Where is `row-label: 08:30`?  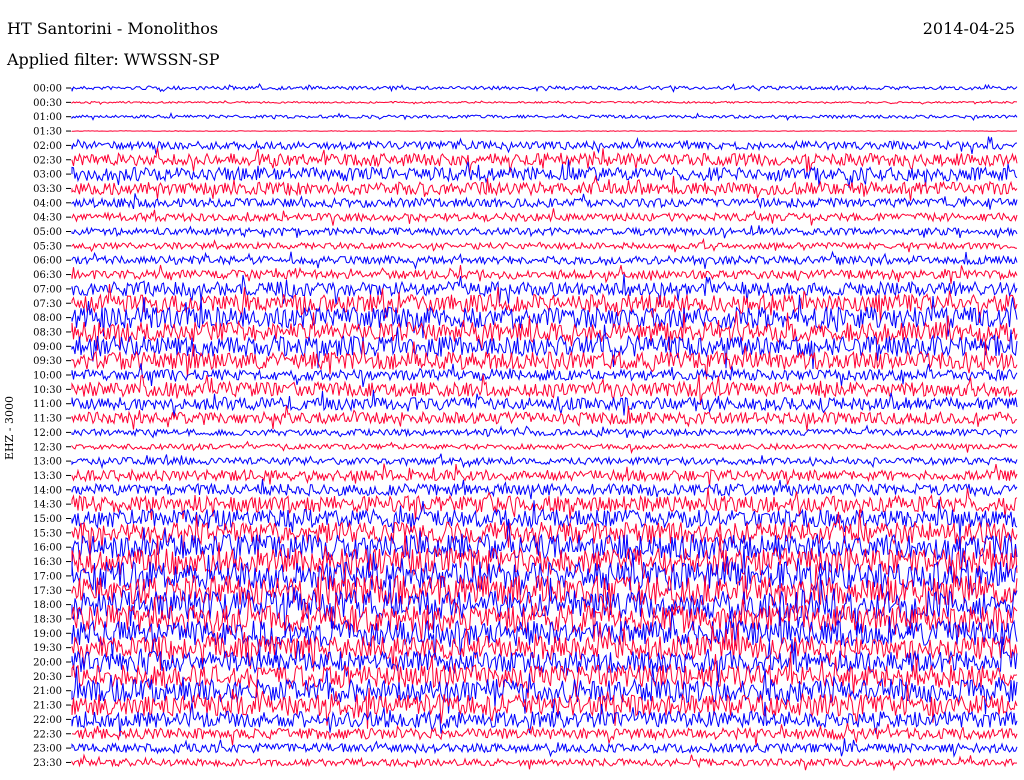 row-label: 08:30 is located at coordinates (47, 332).